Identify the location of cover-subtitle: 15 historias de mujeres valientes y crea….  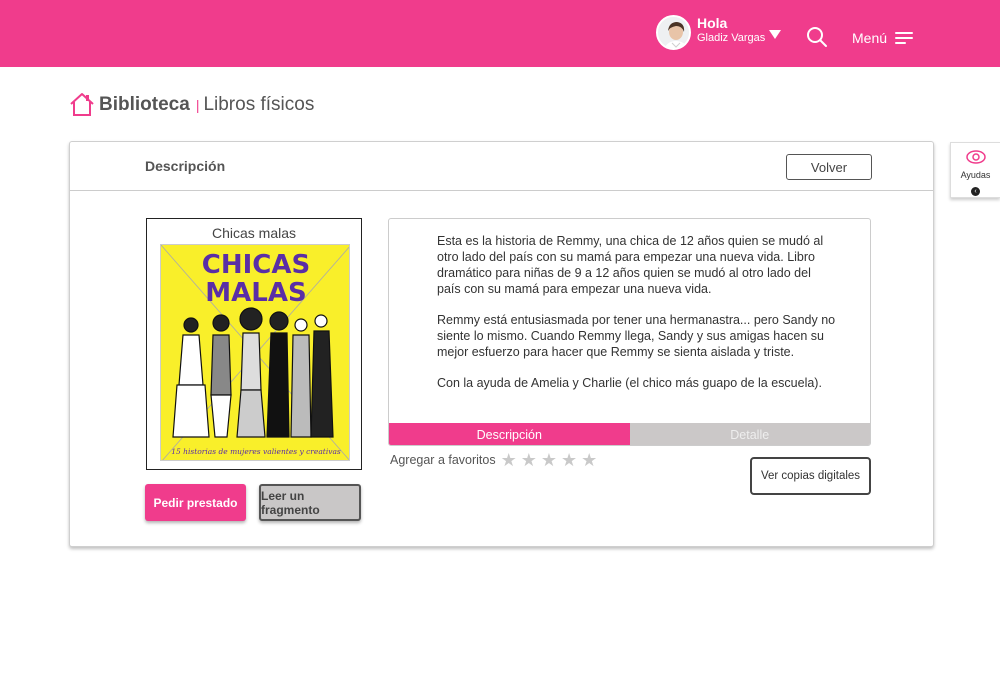
(256, 451).